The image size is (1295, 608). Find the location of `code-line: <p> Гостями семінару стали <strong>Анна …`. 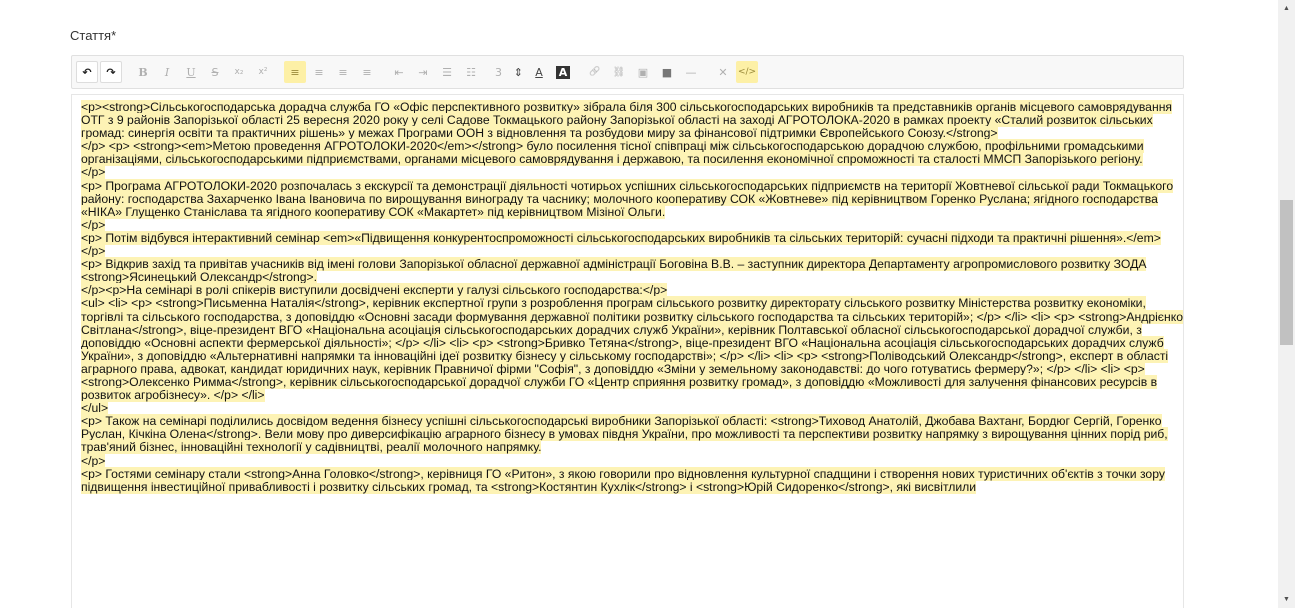

code-line: <p> Гостями семінару стали <strong>Анна … is located at coordinates (623, 480).